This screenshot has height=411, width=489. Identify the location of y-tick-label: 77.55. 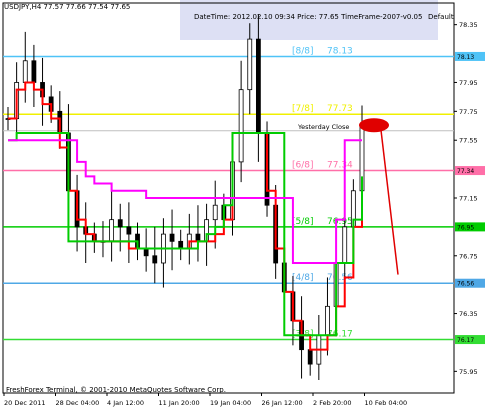
(468, 141).